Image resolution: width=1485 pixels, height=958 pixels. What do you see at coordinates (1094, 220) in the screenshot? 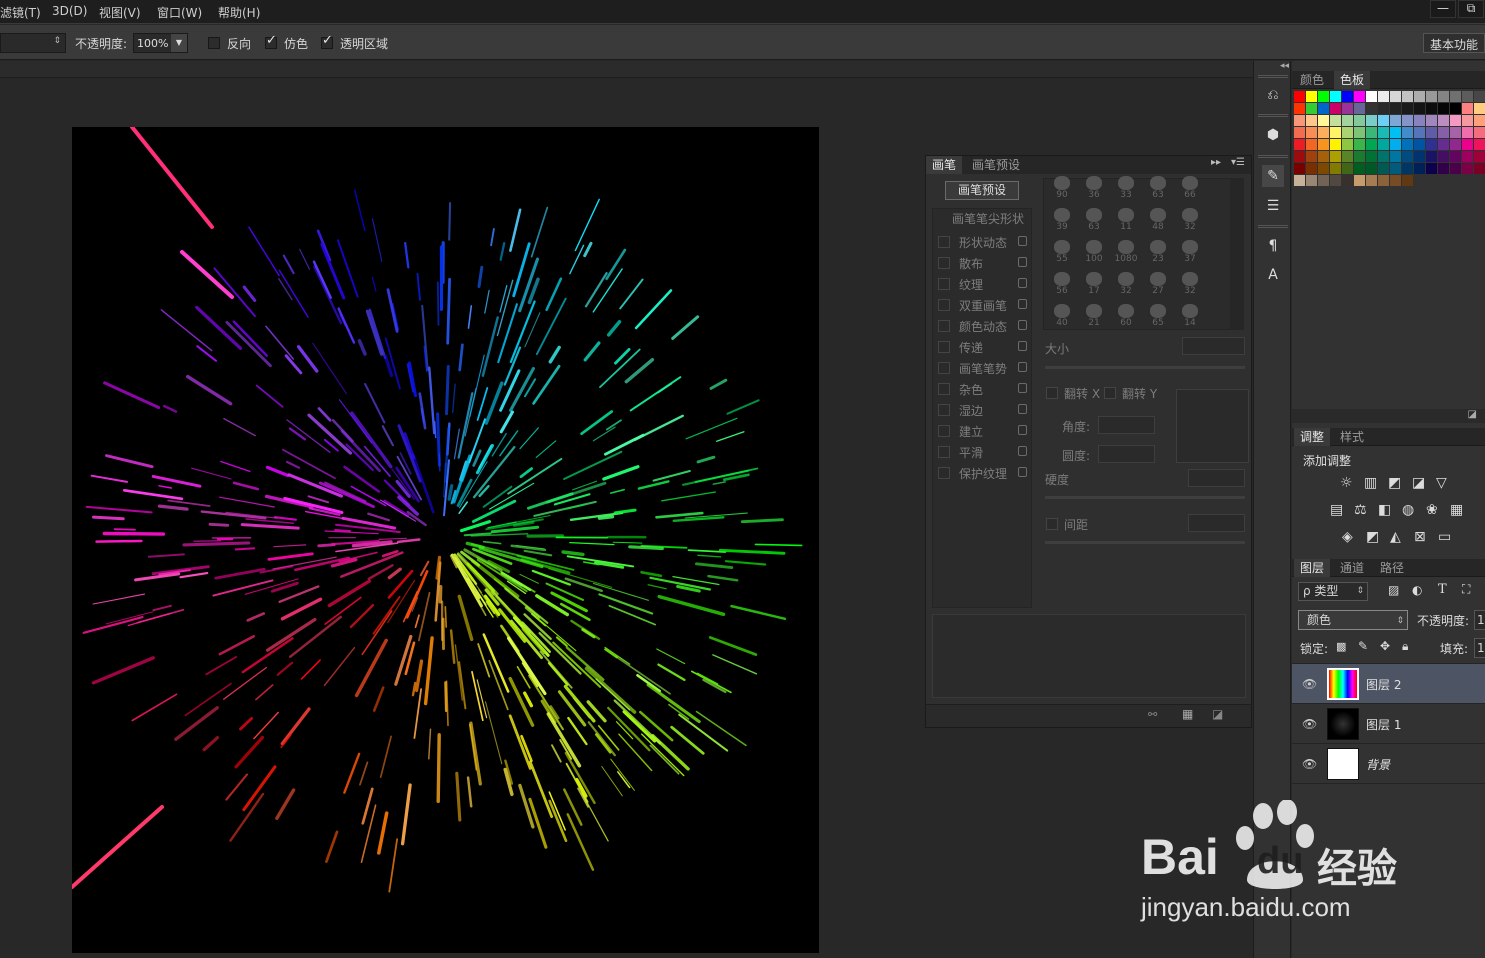
I see `brush-tip-preset: 63` at bounding box center [1094, 220].